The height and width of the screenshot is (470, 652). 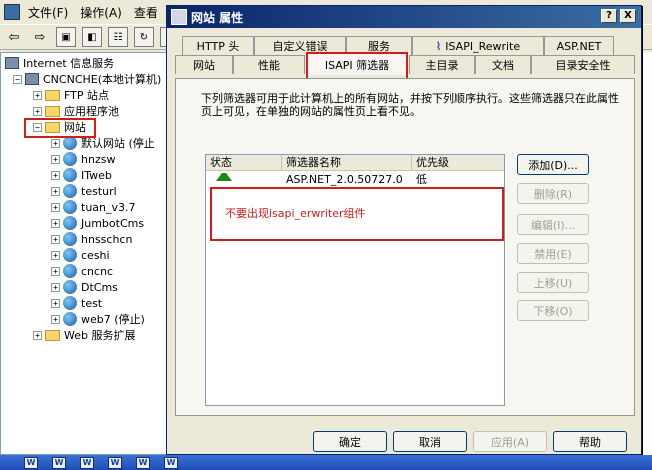 I want to click on status-cell, so click(x=244, y=178).